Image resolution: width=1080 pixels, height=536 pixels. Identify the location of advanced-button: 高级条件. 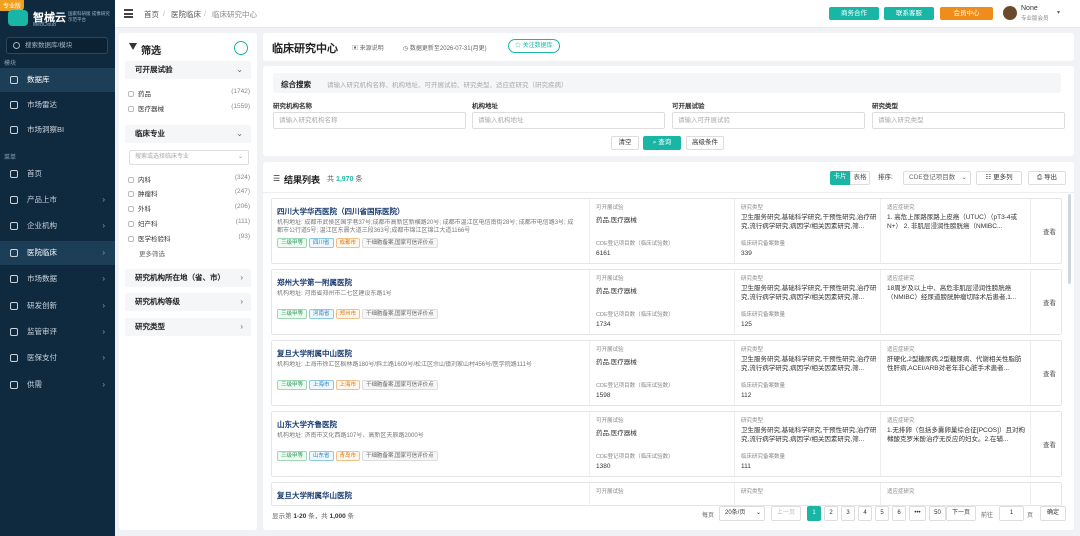
(705, 143).